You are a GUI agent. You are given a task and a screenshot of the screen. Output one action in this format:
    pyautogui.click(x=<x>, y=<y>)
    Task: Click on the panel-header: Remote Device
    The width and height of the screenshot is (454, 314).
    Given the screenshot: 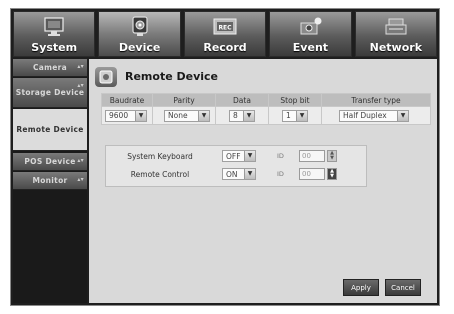 What is the action you would take?
    pyautogui.click(x=175, y=78)
    